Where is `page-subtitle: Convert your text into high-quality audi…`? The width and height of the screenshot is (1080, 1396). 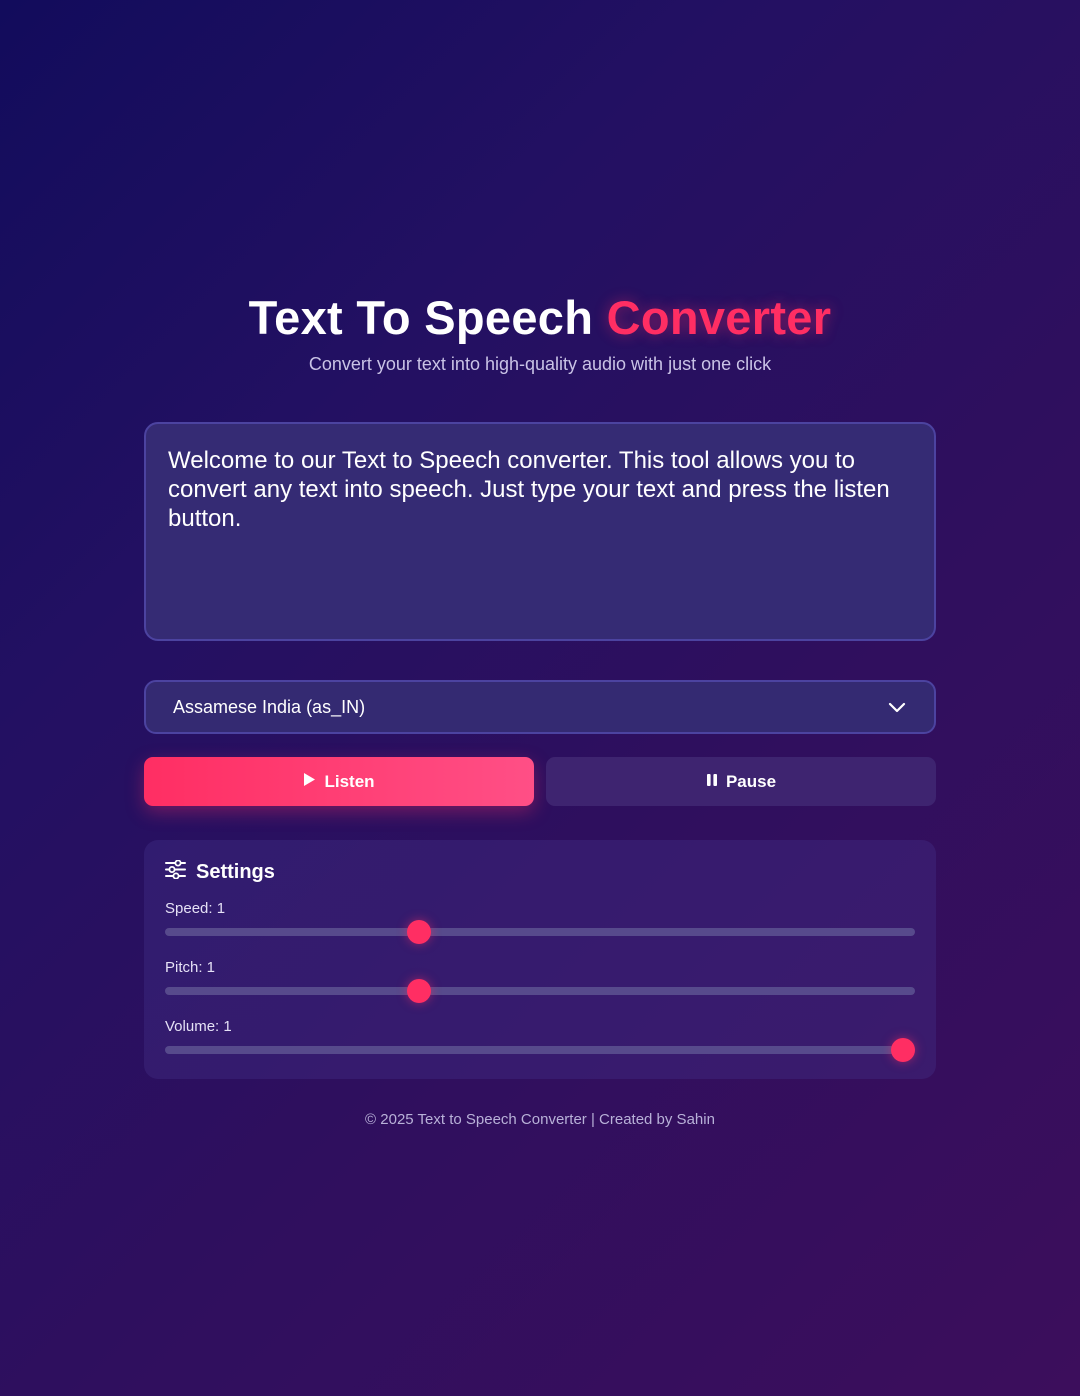
page-subtitle: Convert your text into high-quality audi… is located at coordinates (540, 364).